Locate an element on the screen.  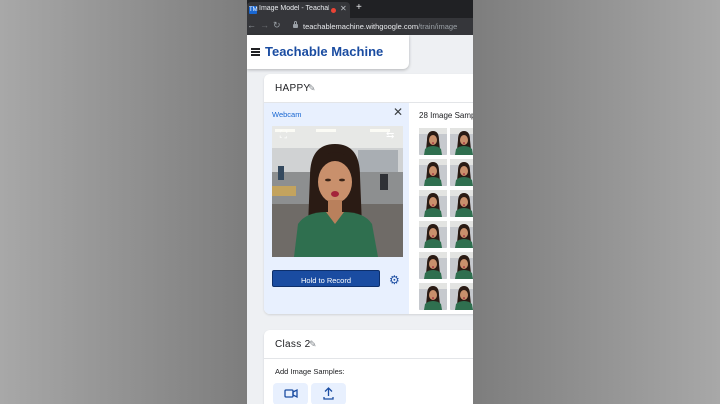
settings-gear-icon: ⚙ is located at coordinates (394, 280).